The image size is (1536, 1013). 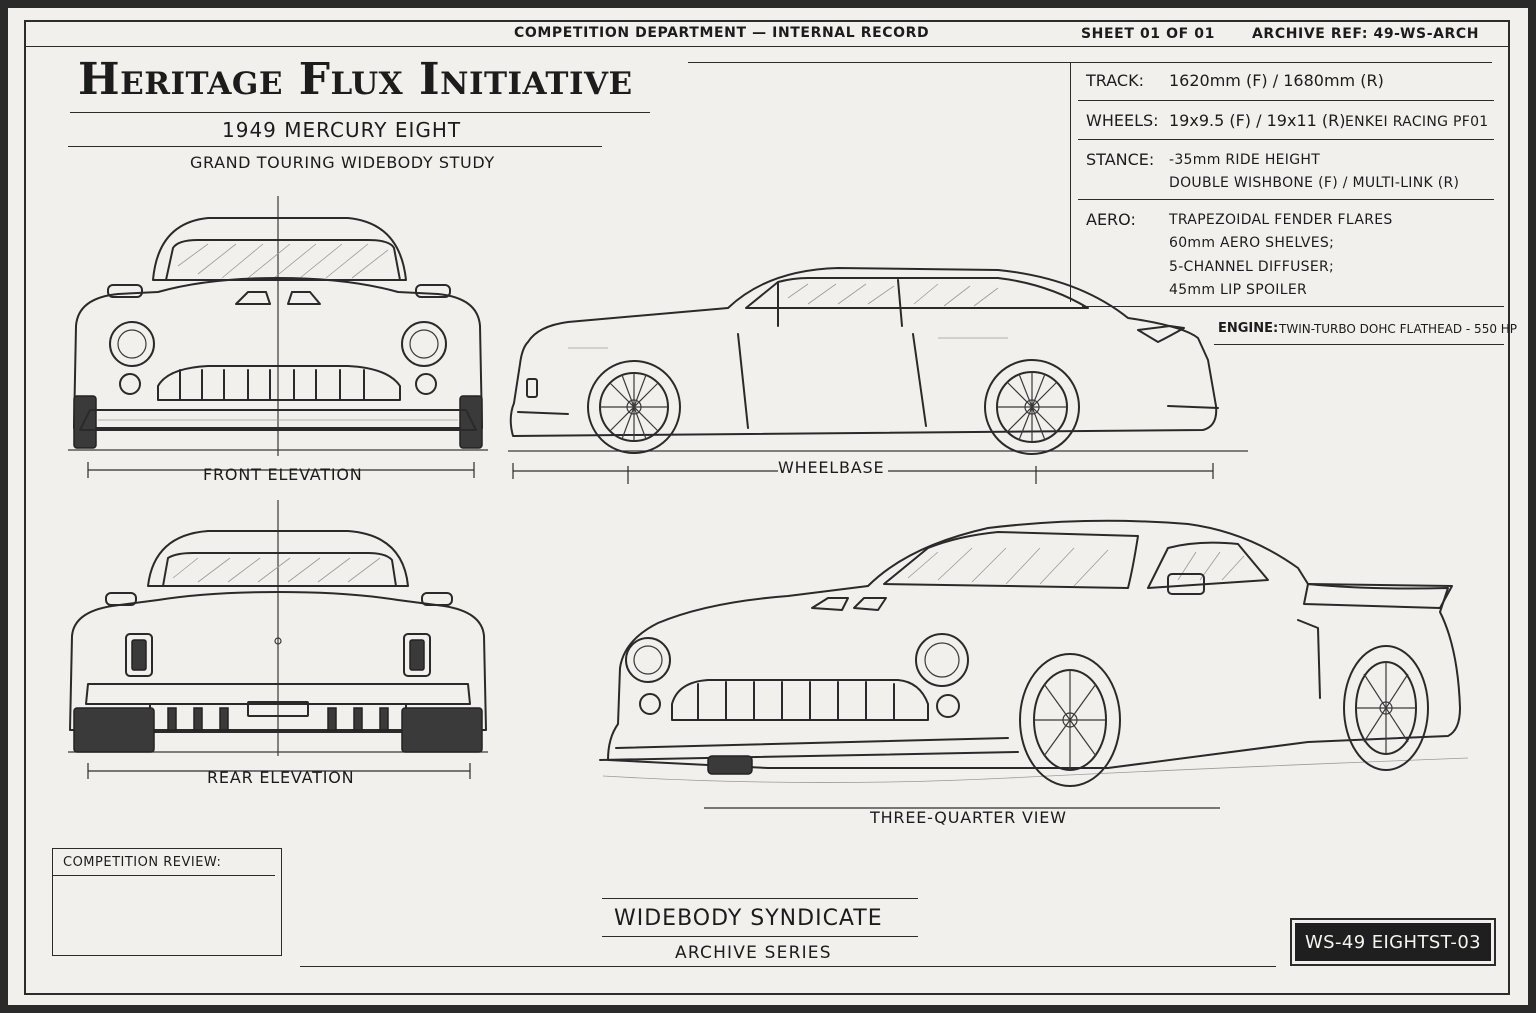 What do you see at coordinates (1257, 120) in the screenshot?
I see `wheels-value: 19x9.5 (F) / 19x11 (R)` at bounding box center [1257, 120].